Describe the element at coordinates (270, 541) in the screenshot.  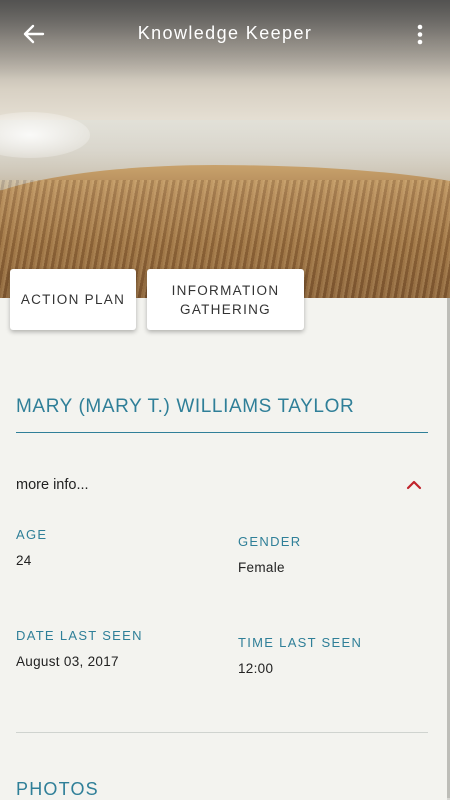
I see `gender-label: GENDER` at that location.